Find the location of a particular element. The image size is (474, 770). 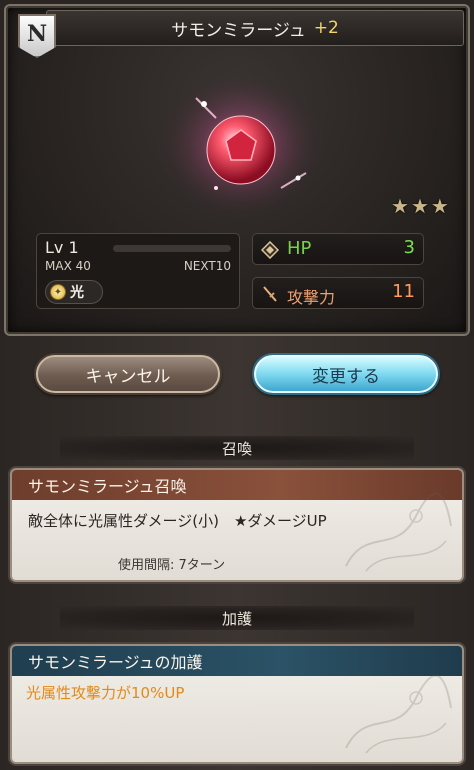

aura-skill-card: サモンミラージュの加護 光属性攻撃力が10%UP is located at coordinates (237, 704).